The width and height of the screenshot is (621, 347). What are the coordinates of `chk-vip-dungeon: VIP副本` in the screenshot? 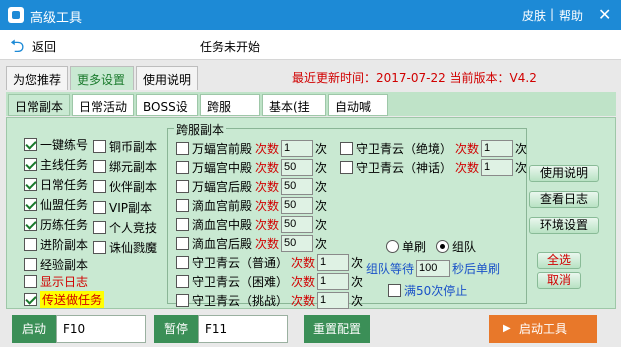 It's located at (122, 207).